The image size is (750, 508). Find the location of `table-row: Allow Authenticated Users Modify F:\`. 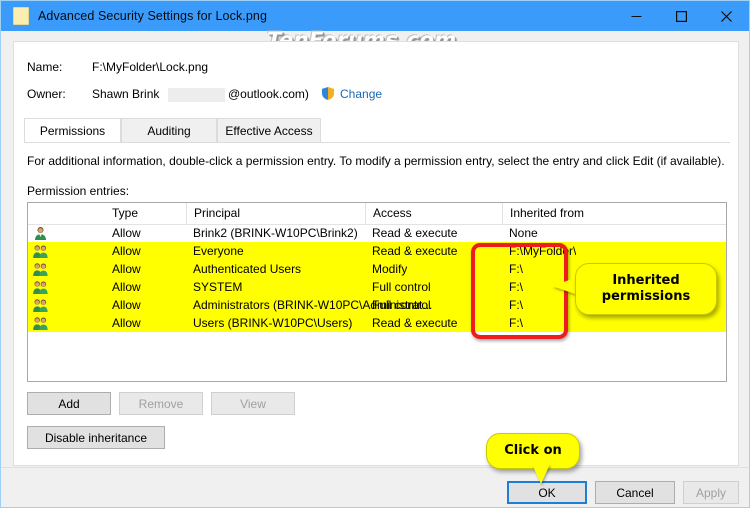

table-row: Allow Authenticated Users Modify F:\ is located at coordinates (377, 269).